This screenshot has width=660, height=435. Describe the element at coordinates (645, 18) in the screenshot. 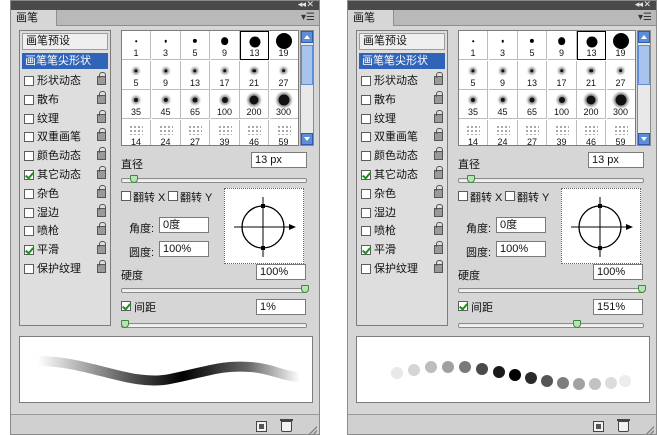

I see `panel-menu-icon: ▾☰` at that location.